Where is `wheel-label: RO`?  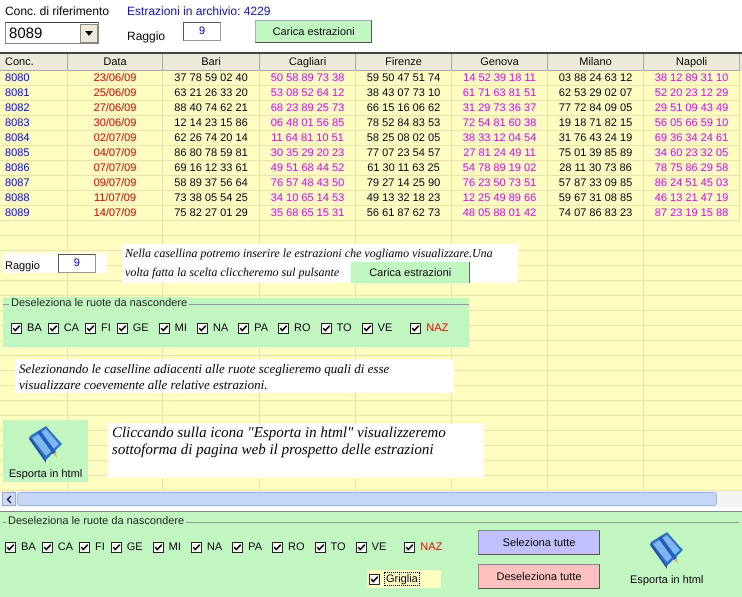
wheel-label: RO is located at coordinates (302, 328).